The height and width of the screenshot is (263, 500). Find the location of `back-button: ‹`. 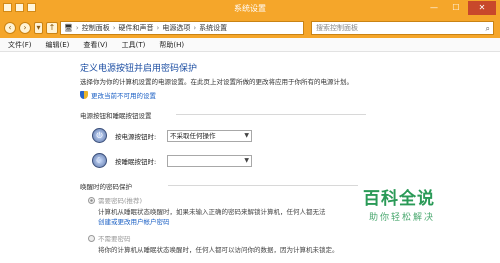

back-button: ‹ is located at coordinates (10, 28).